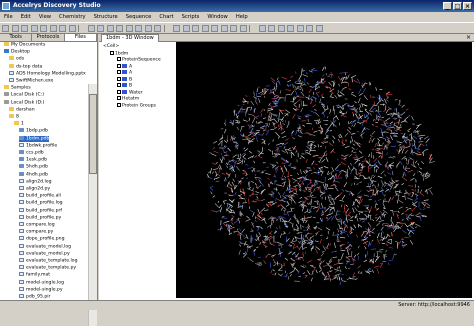 This screenshot has width=474, height=326. I want to click on file-tree-scrollbar, so click(92, 205).